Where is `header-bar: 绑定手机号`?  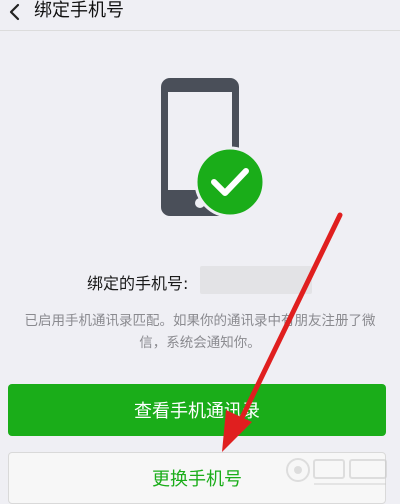
header-bar: 绑定手机号 is located at coordinates (200, 15).